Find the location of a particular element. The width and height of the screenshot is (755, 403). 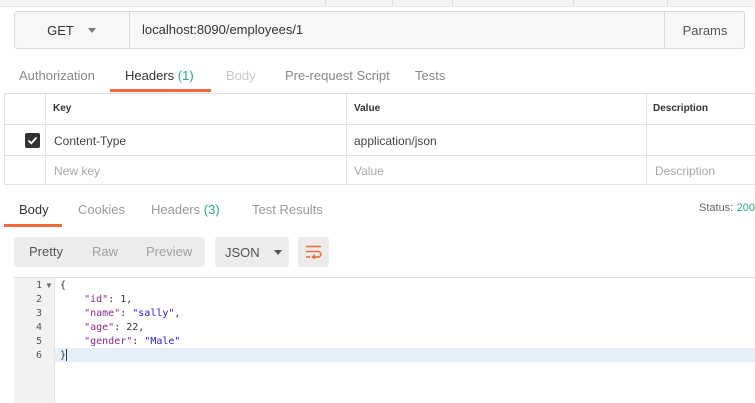

column-header-description: Description is located at coordinates (681, 108).